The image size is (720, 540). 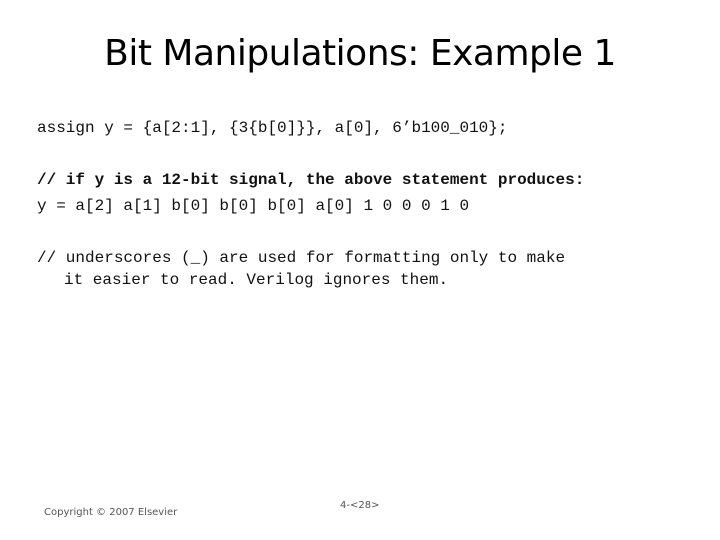 What do you see at coordinates (360, 53) in the screenshot?
I see `slide-title: Bit Manipulations: Example 1` at bounding box center [360, 53].